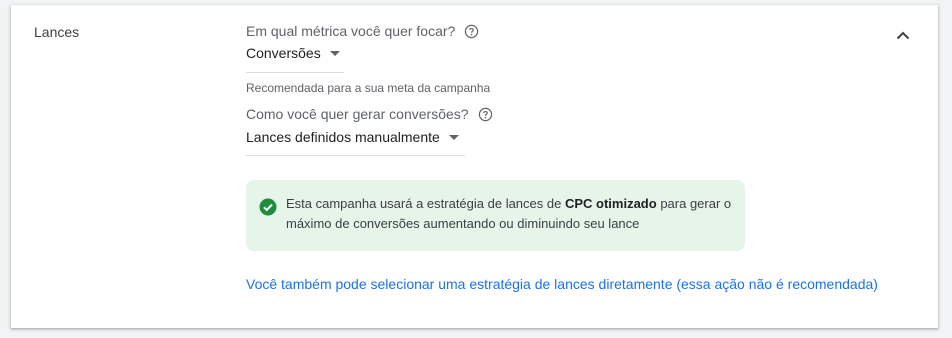  I want to click on metric-question-label: Em qual métrica você quer focar?, so click(351, 31).